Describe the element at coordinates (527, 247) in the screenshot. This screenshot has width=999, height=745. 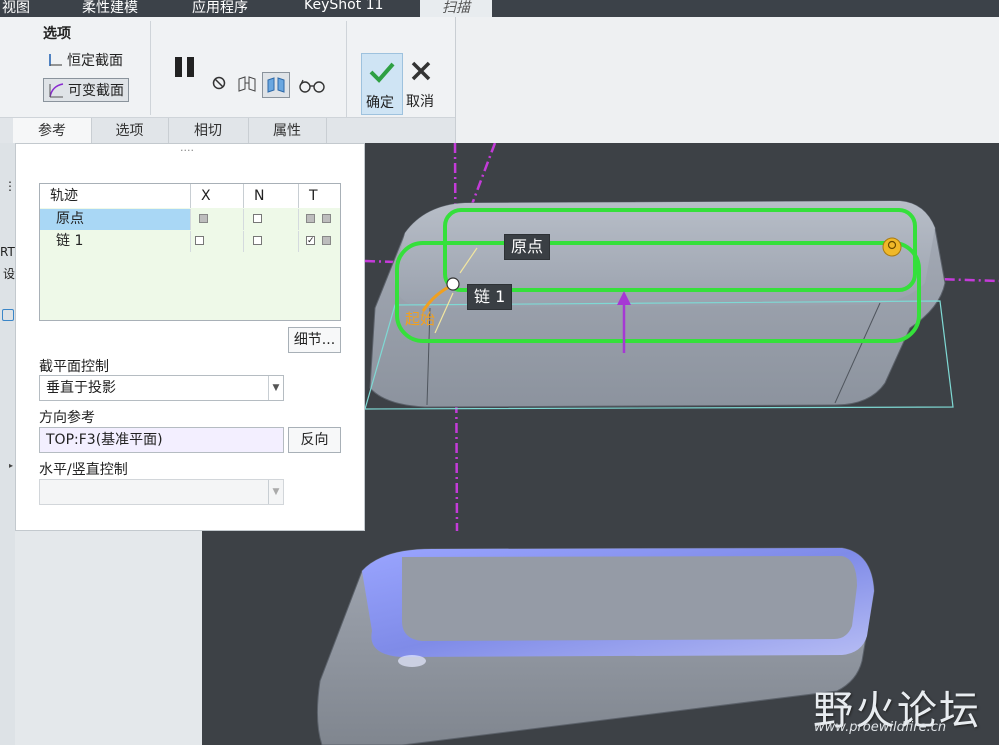
I see `origin-tag: 原点` at that location.